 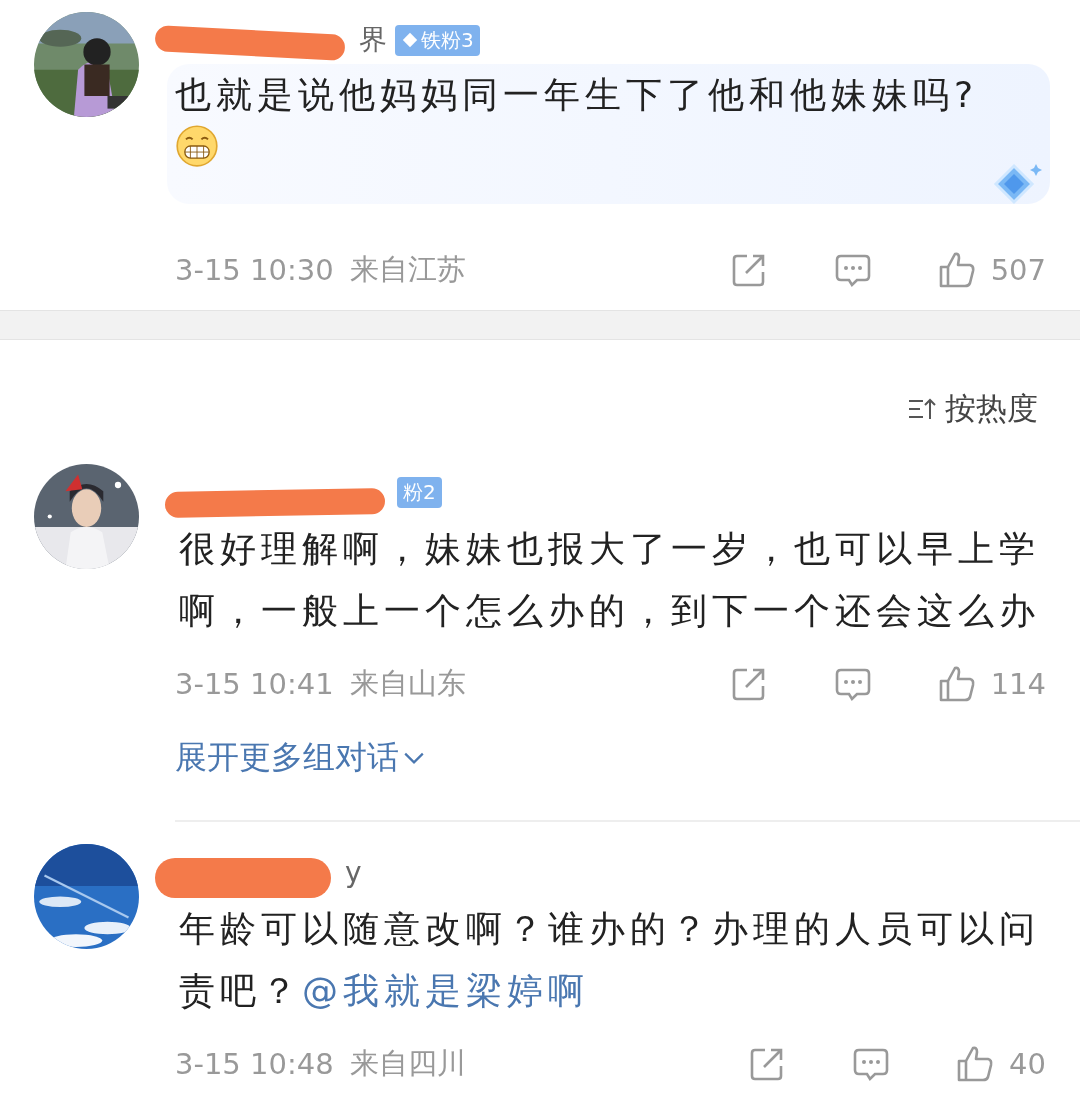 I want to click on comment-text: 年龄可以随意改啊？谁办的？办理的人员可以问, so click(x=610, y=929).